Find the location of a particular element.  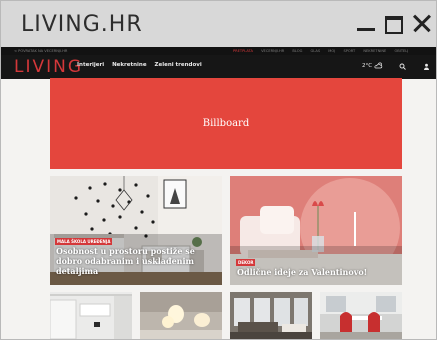

white-kitchen-photo is located at coordinates (91, 315).